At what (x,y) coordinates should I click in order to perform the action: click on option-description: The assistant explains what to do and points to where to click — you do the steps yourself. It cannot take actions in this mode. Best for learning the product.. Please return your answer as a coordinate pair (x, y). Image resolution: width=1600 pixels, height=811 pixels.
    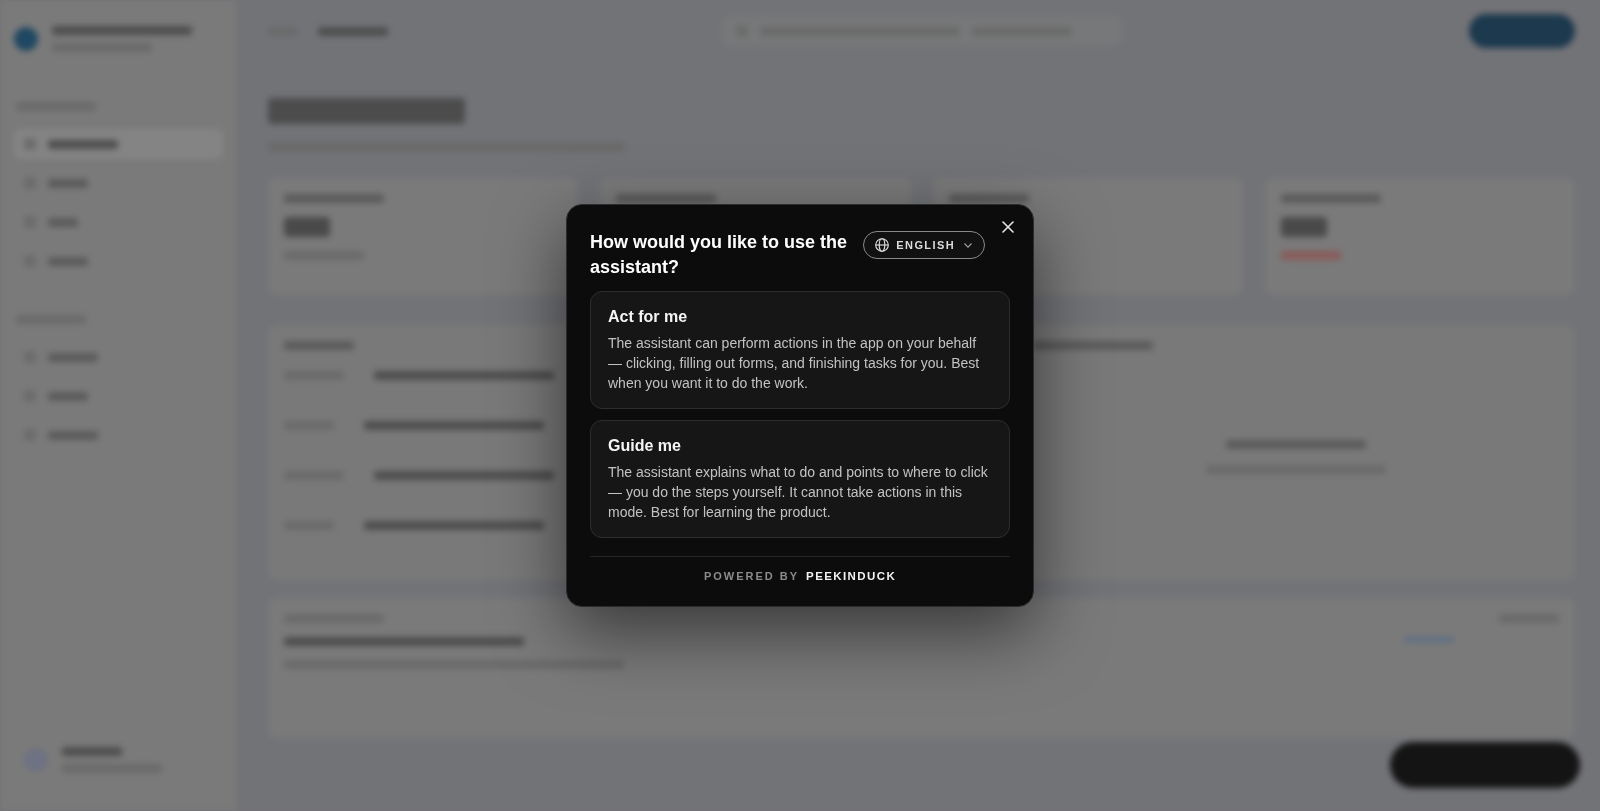
    Looking at the image, I should click on (798, 492).